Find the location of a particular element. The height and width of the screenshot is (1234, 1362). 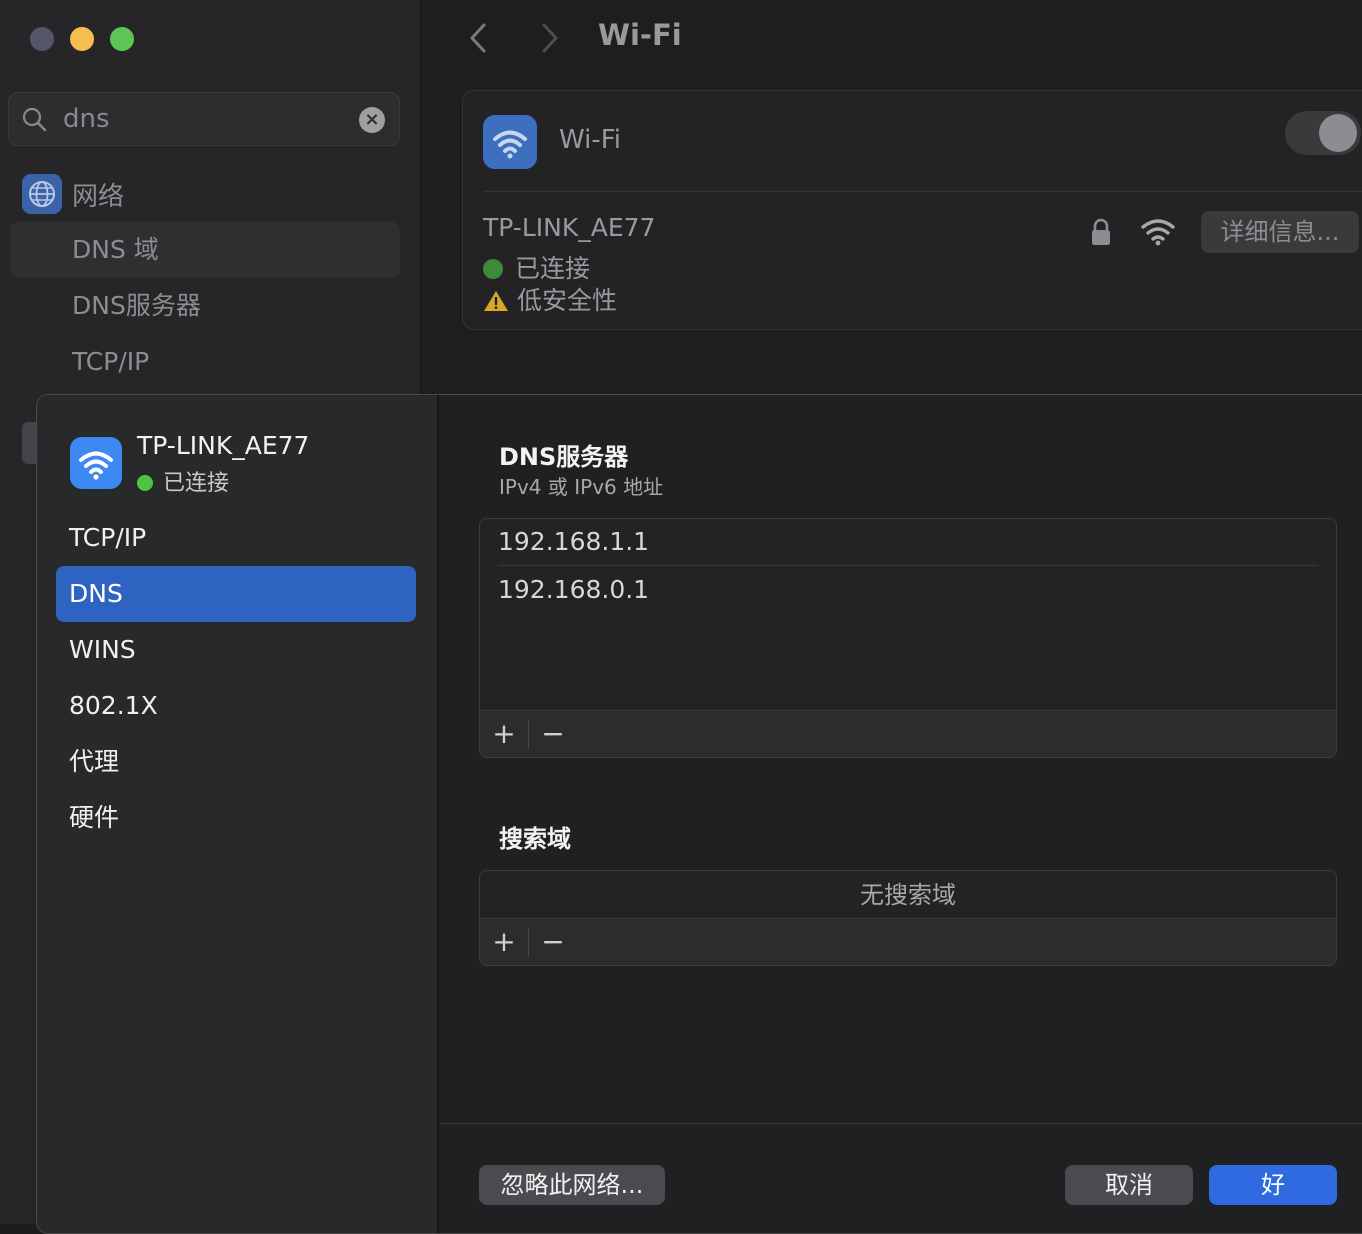

search-field: dns × is located at coordinates (204, 119).